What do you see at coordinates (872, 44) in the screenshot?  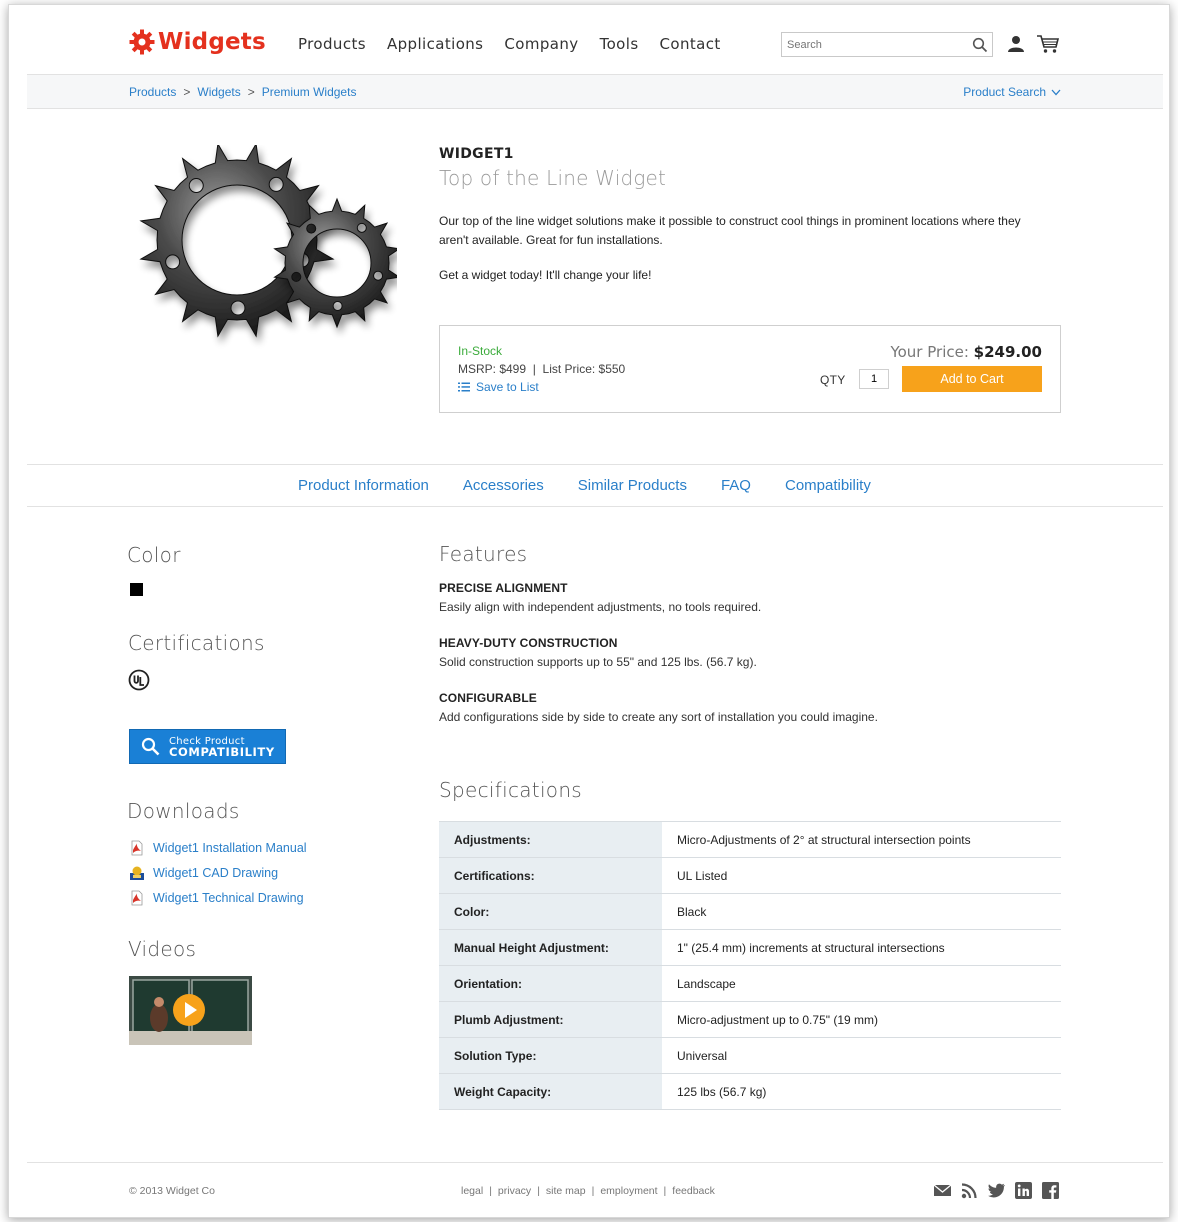 I see `search-input` at bounding box center [872, 44].